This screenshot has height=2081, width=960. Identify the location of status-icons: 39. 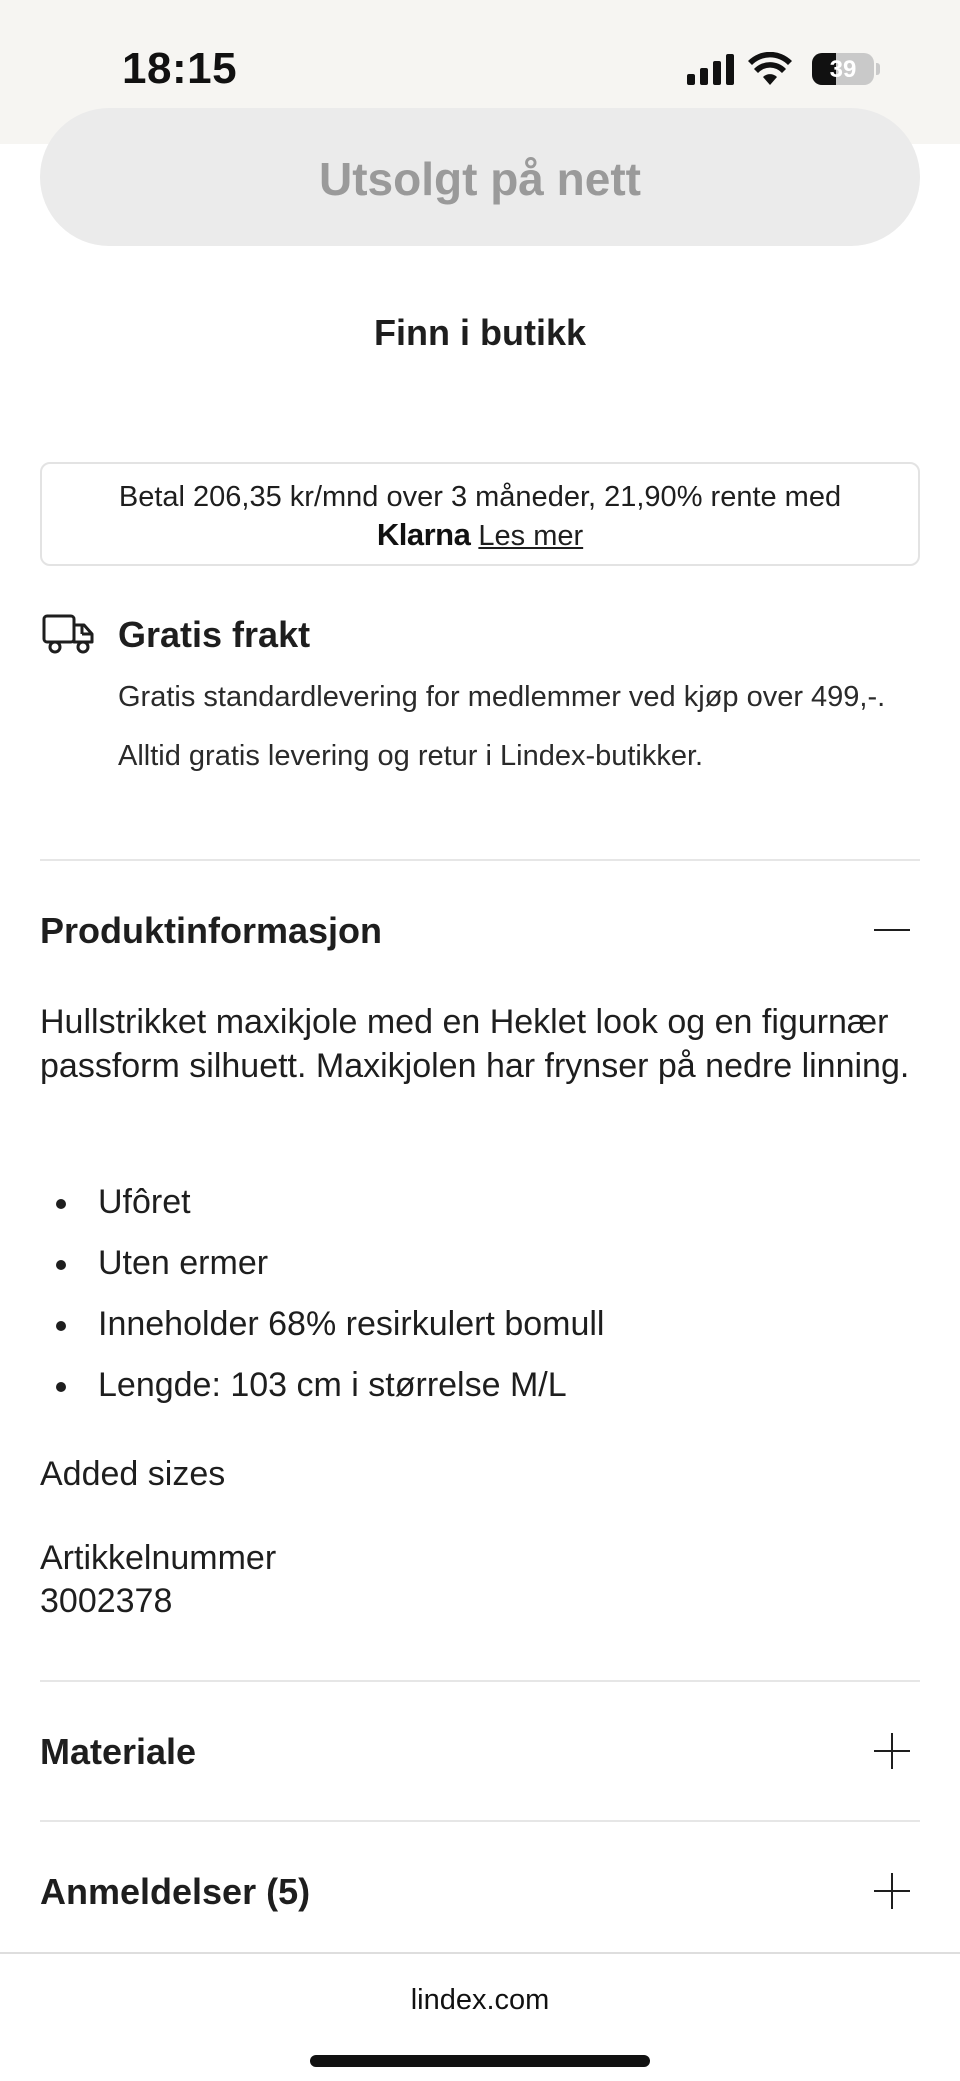
(783, 69).